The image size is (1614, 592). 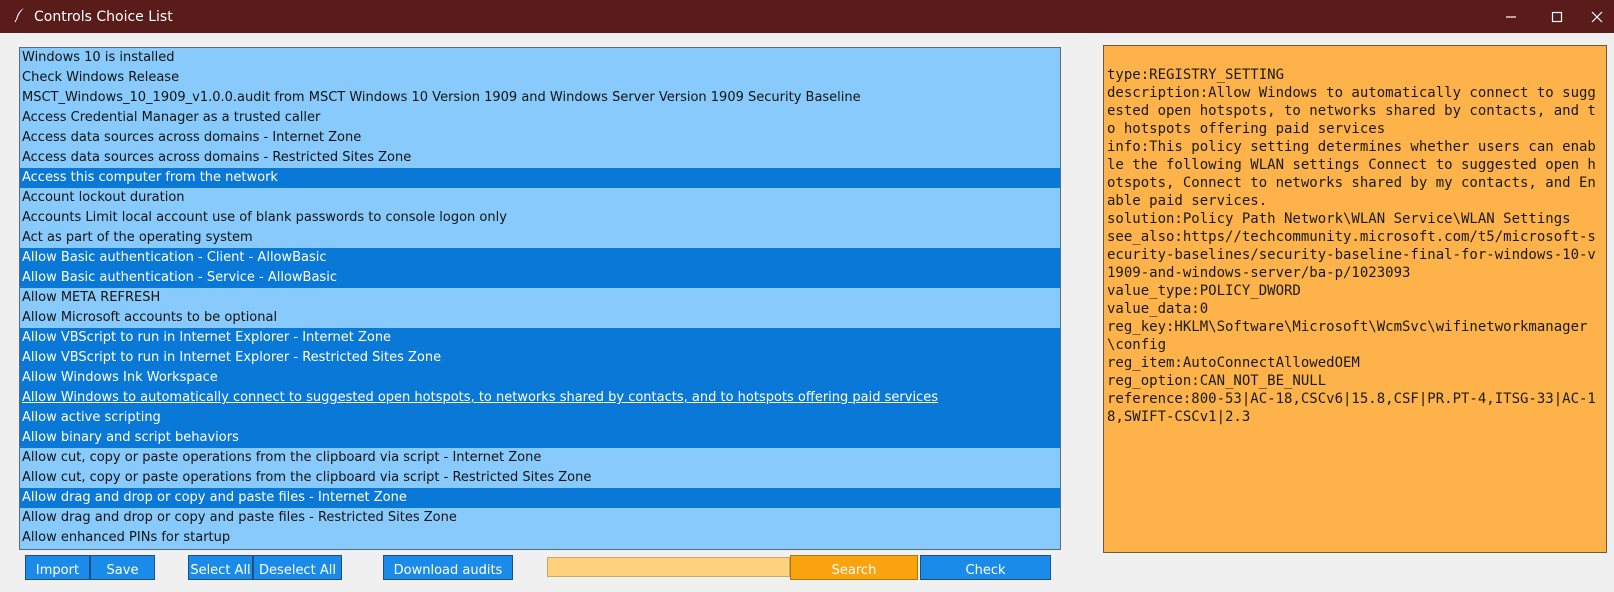 What do you see at coordinates (540, 198) in the screenshot?
I see `list-item: Account lockout duration` at bounding box center [540, 198].